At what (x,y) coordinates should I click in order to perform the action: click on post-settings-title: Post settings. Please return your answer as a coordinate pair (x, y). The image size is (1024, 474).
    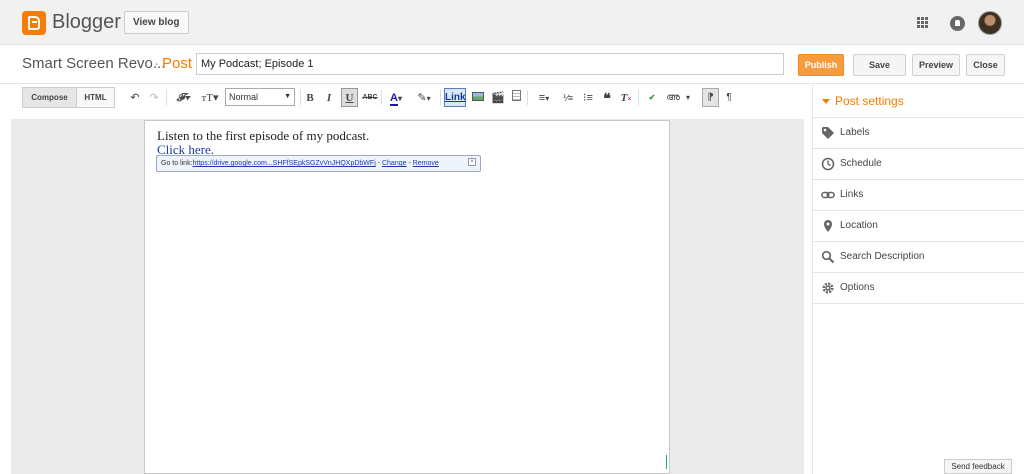
    Looking at the image, I should click on (869, 101).